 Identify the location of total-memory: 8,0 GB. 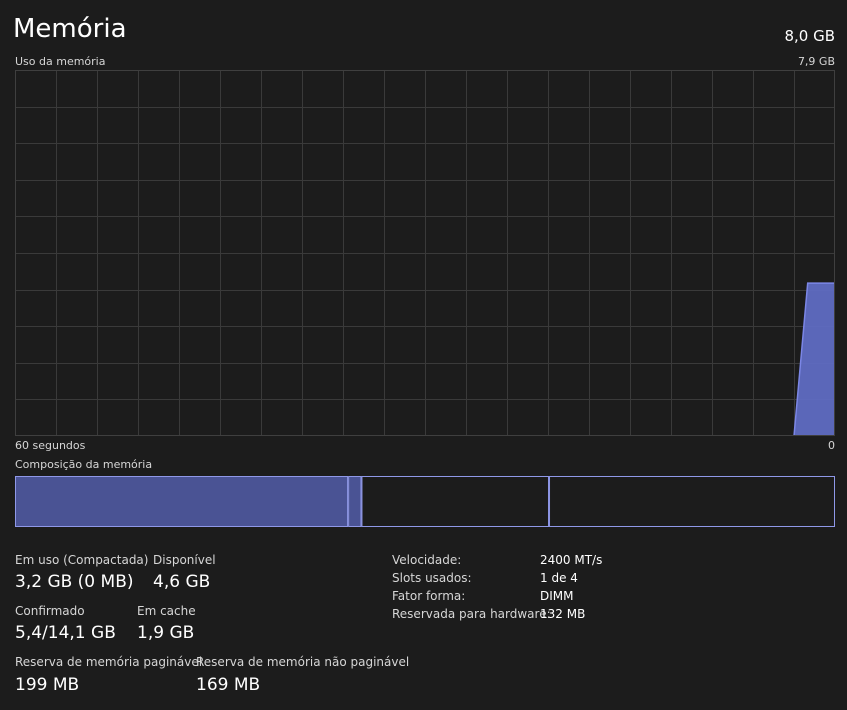
(809, 36).